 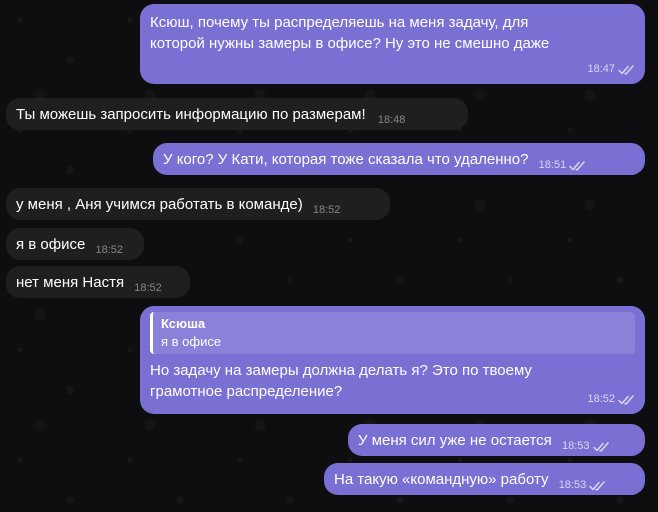 I want to click on outgoing-message: У меня сил уже не остается 18:53, so click(x=496, y=440).